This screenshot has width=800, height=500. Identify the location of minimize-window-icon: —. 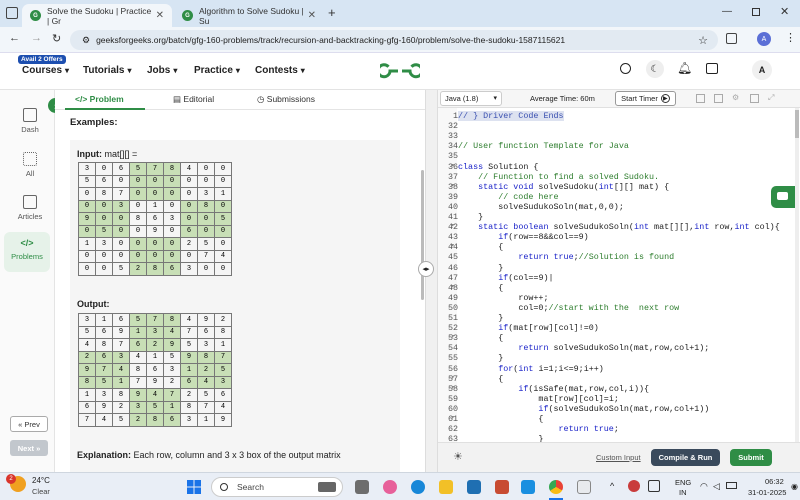
(727, 11).